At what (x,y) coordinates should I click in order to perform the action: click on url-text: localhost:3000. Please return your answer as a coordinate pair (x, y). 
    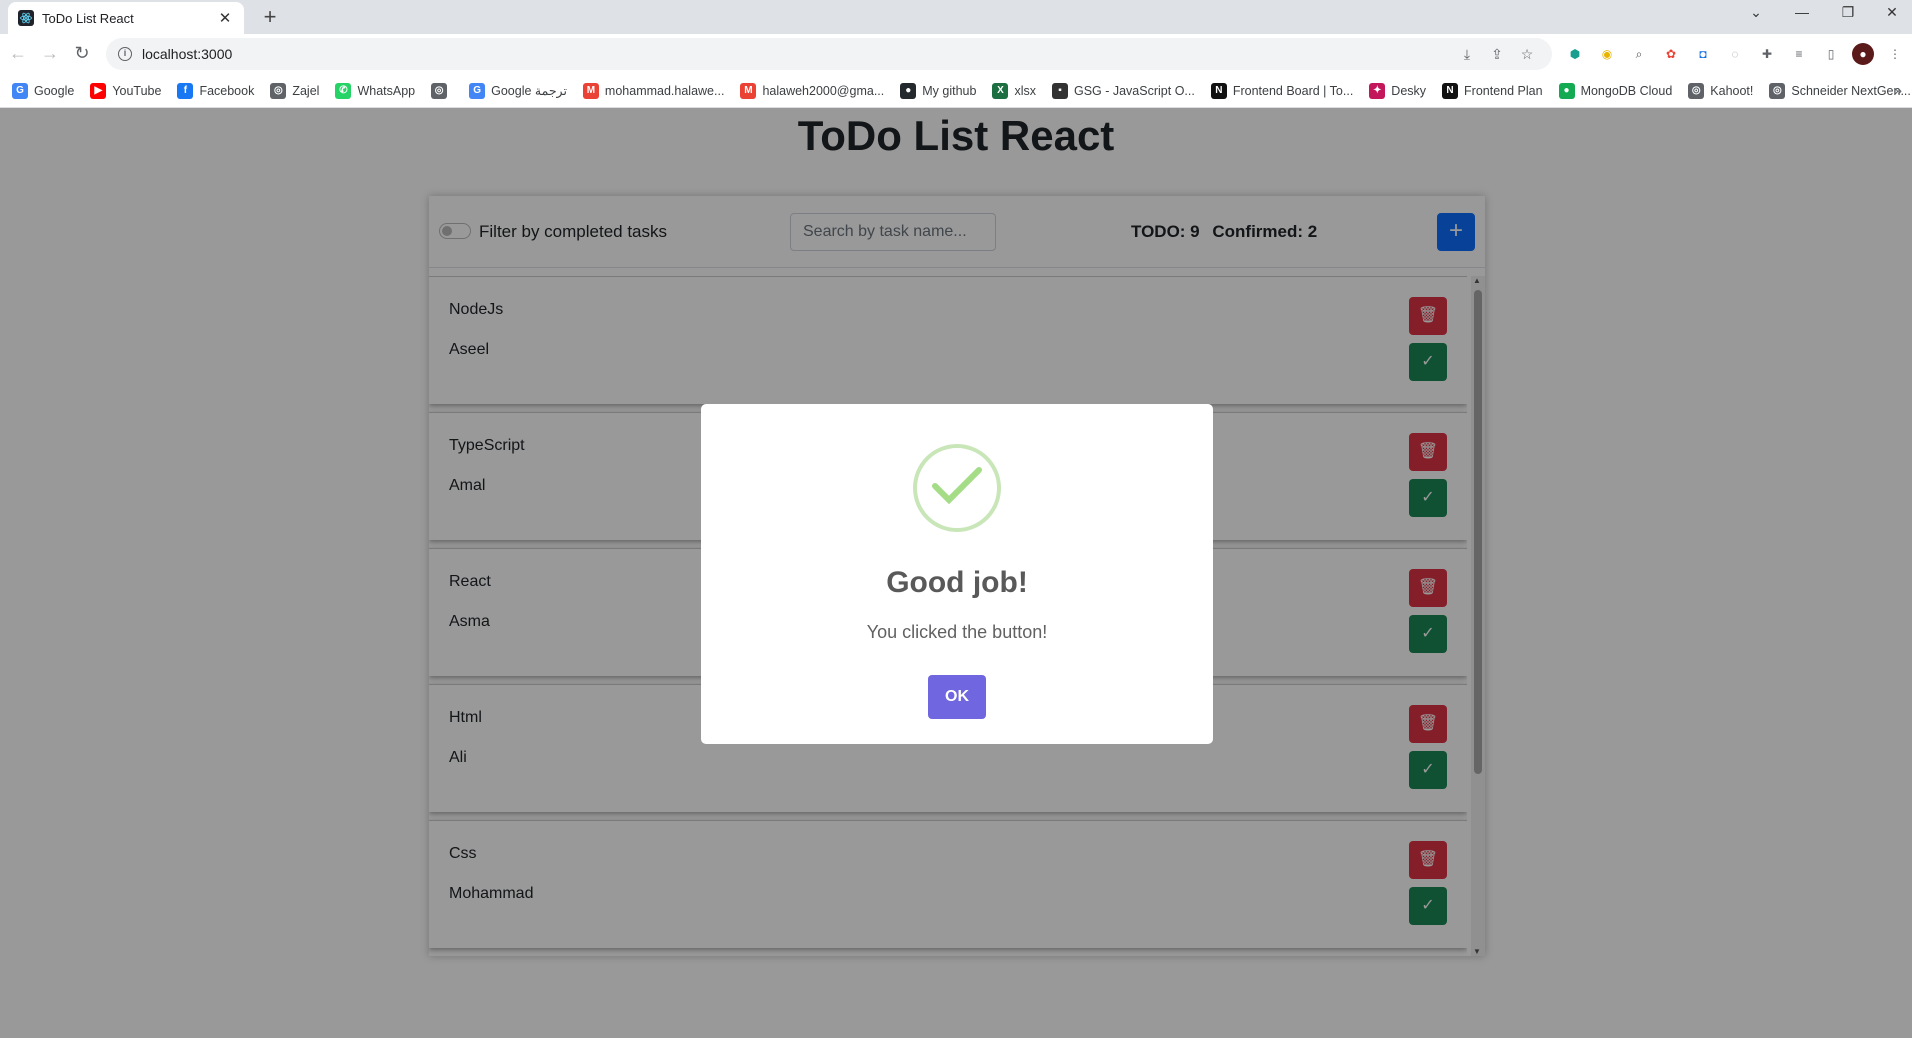
    Looking at the image, I should click on (187, 54).